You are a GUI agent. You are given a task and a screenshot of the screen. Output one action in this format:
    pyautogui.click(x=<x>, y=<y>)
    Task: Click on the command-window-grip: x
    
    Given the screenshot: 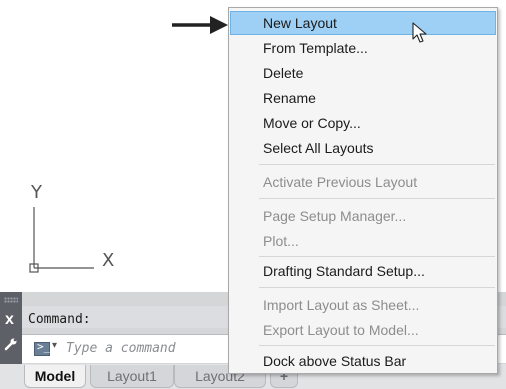 What is the action you would take?
    pyautogui.click(x=11, y=328)
    